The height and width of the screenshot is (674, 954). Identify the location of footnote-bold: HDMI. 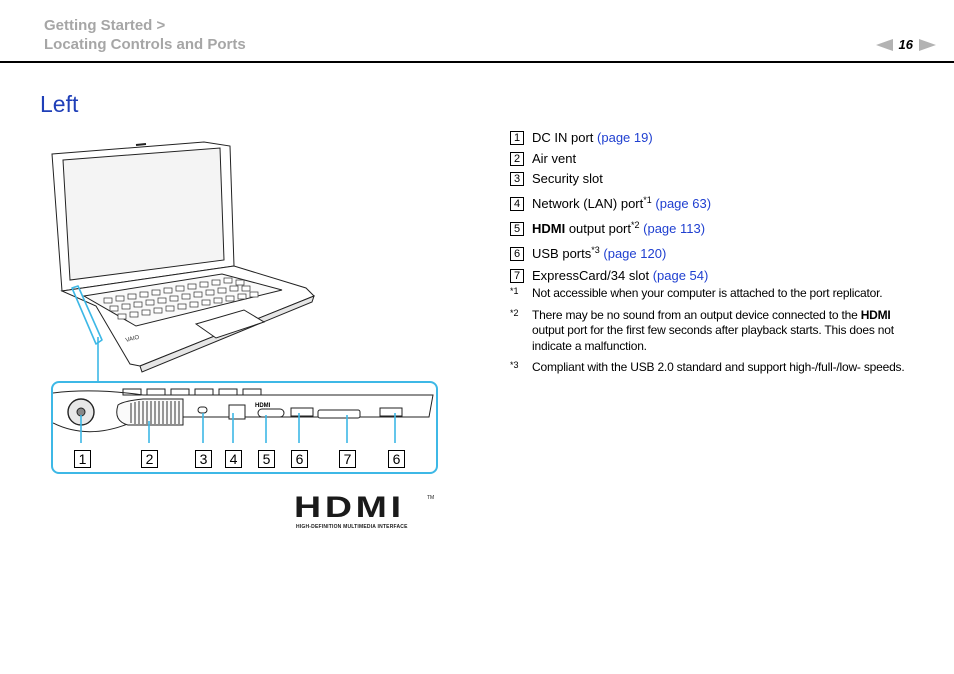
(875, 314).